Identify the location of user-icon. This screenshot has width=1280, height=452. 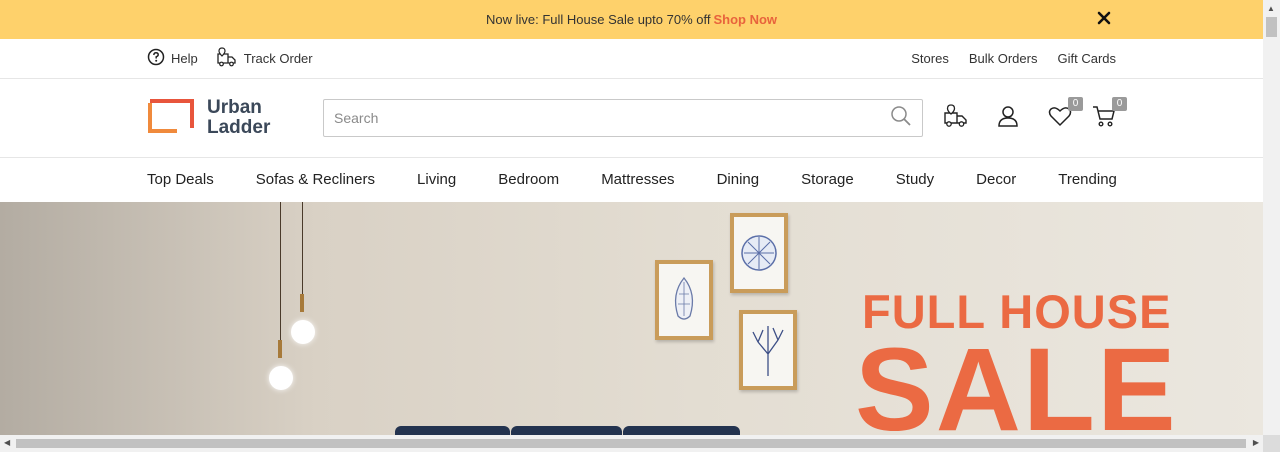
(1008, 118).